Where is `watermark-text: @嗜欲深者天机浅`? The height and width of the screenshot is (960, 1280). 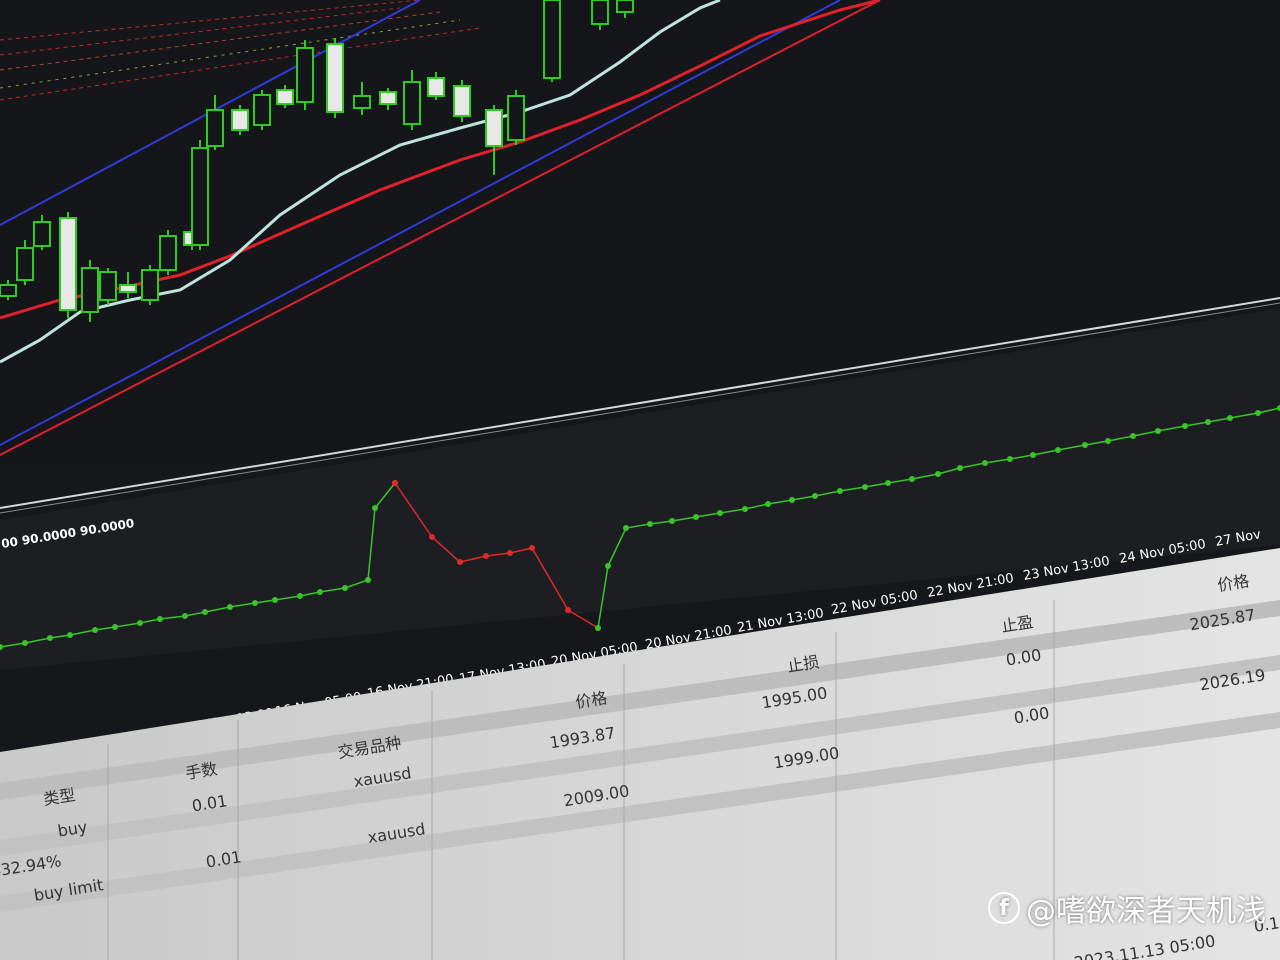 watermark-text: @嗜欲深者天机浅 is located at coordinates (1146, 911).